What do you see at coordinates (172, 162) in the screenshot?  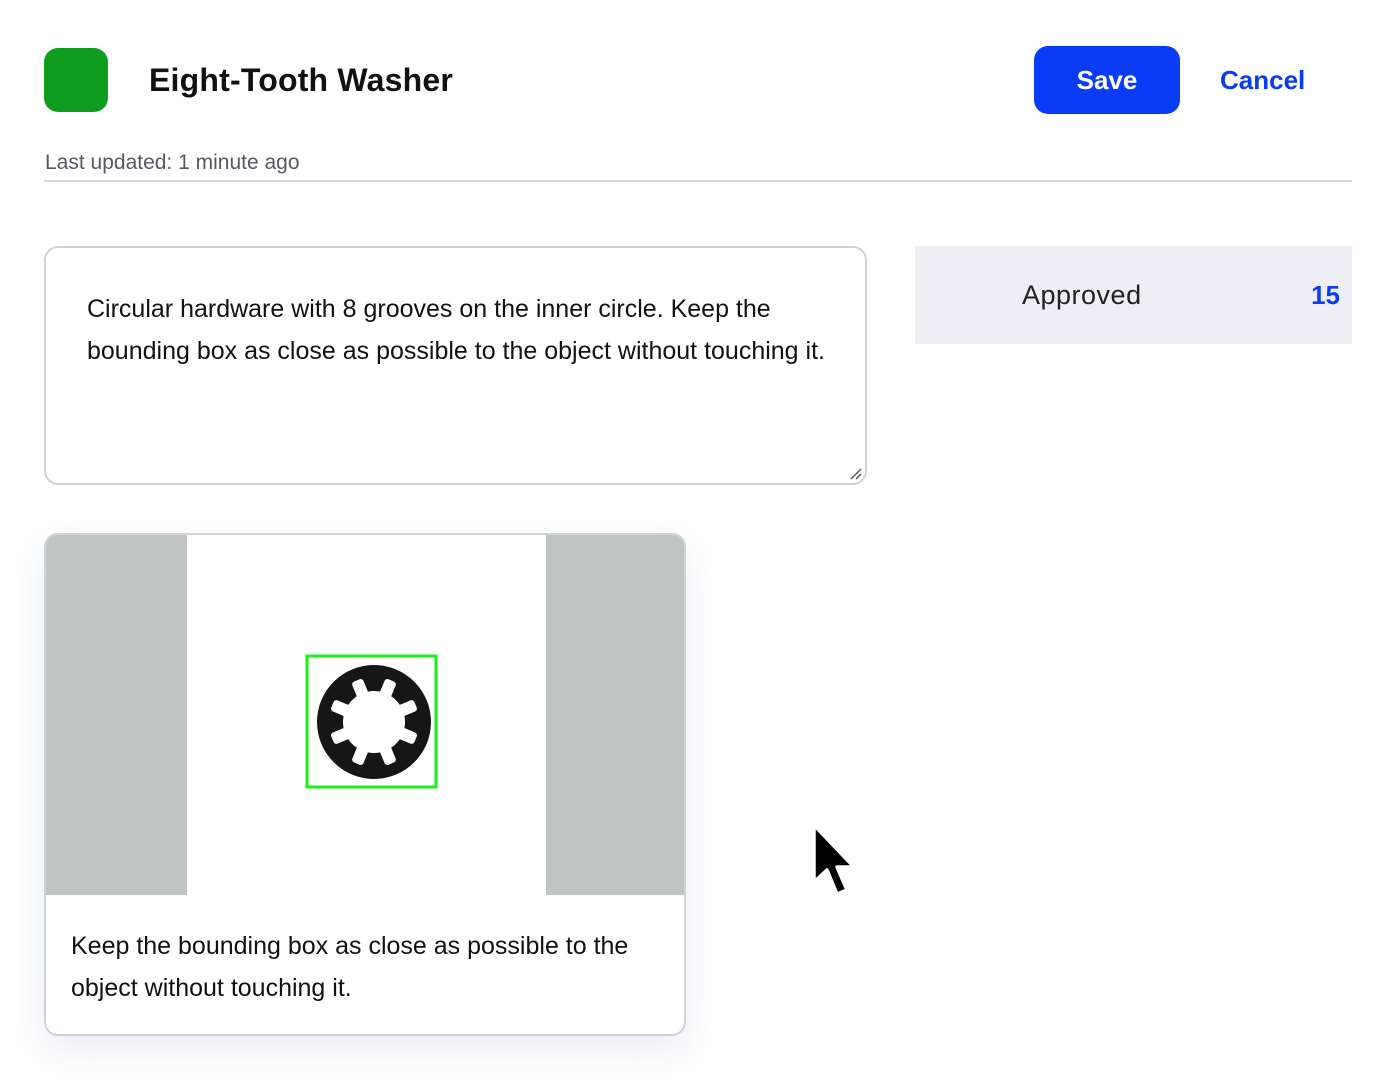 I see `last-updated-text: Last updated: 1 minute ago` at bounding box center [172, 162].